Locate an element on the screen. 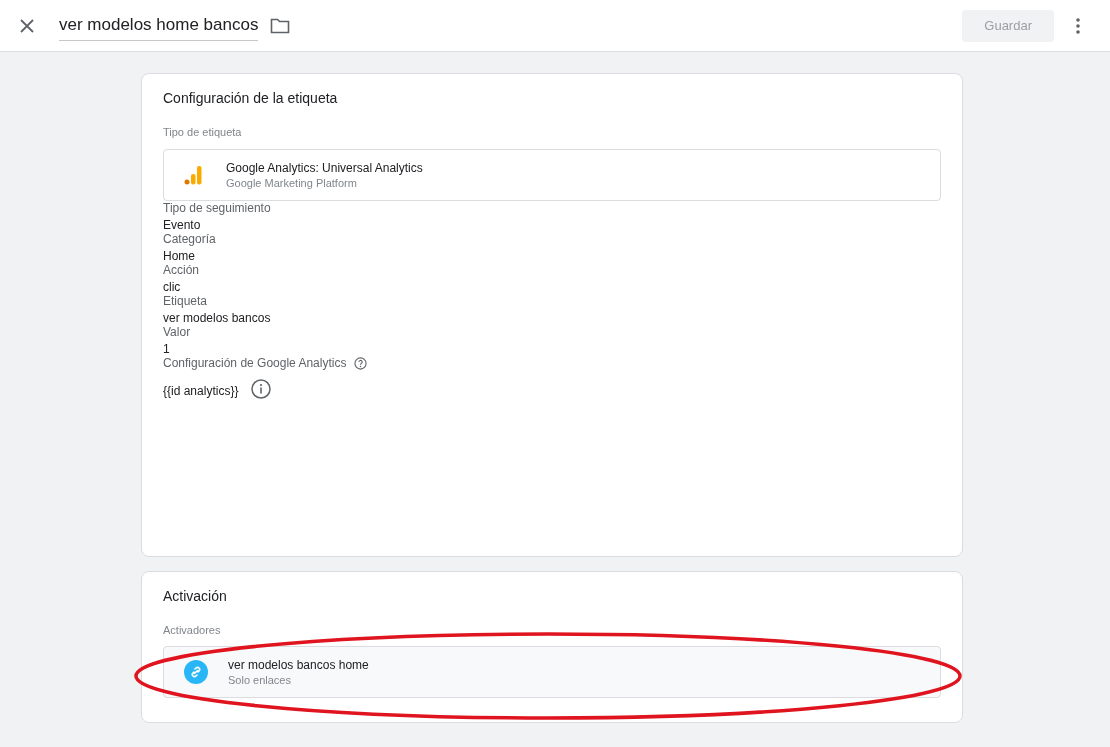  field-label: Configuración de Google Analytics is located at coordinates (255, 363).